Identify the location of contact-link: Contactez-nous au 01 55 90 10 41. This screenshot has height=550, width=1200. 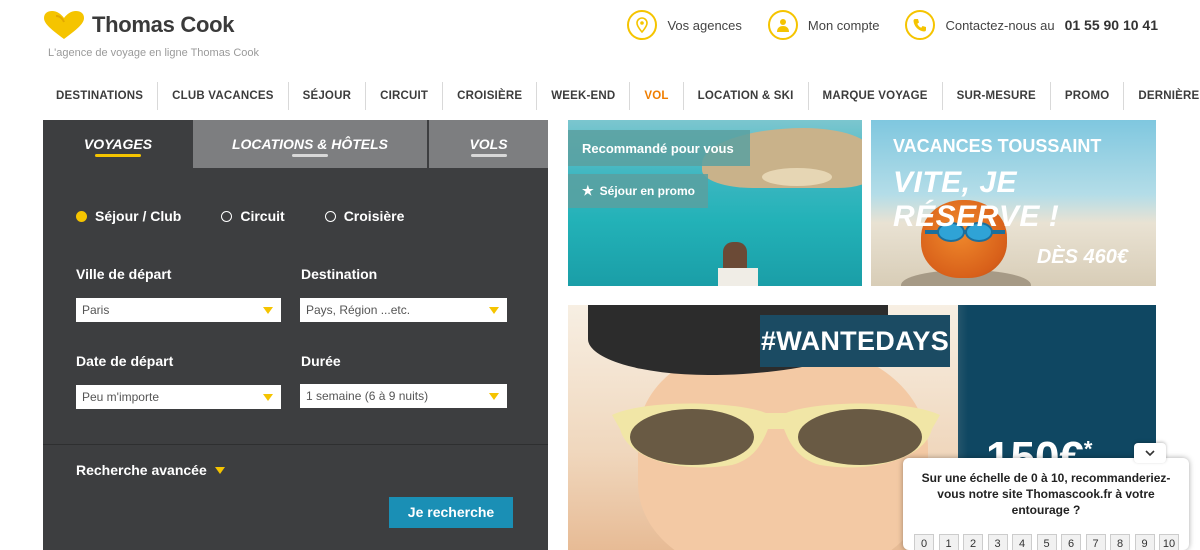
(1031, 25).